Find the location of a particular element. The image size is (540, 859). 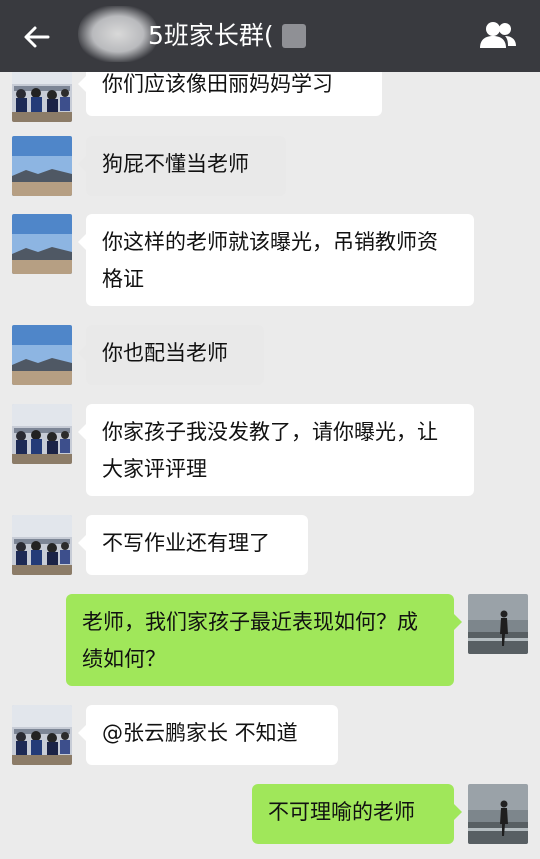

message-bubble: 狗屁不懂当老师 is located at coordinates (182, 166).